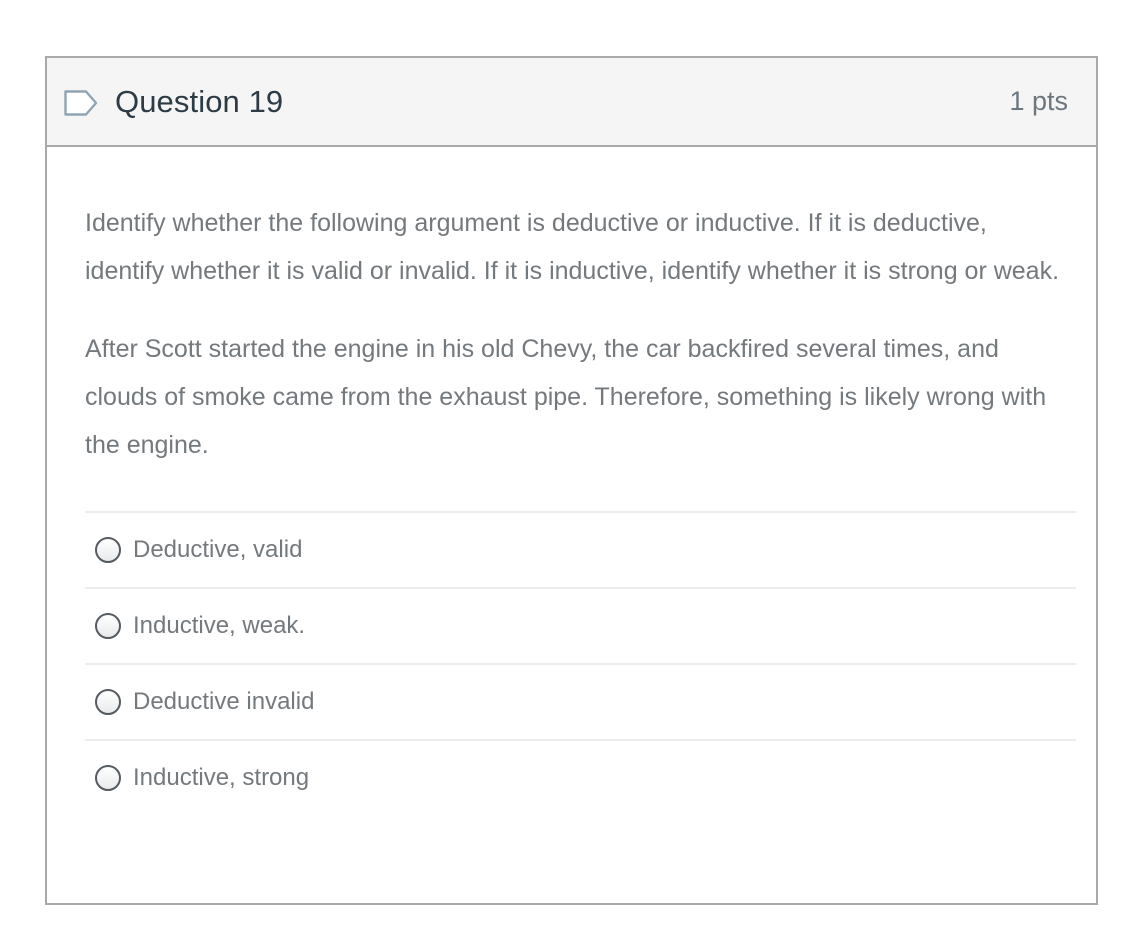 This screenshot has width=1143, height=925. What do you see at coordinates (580, 625) in the screenshot?
I see `answer-option-row: Inductive, weak.` at bounding box center [580, 625].